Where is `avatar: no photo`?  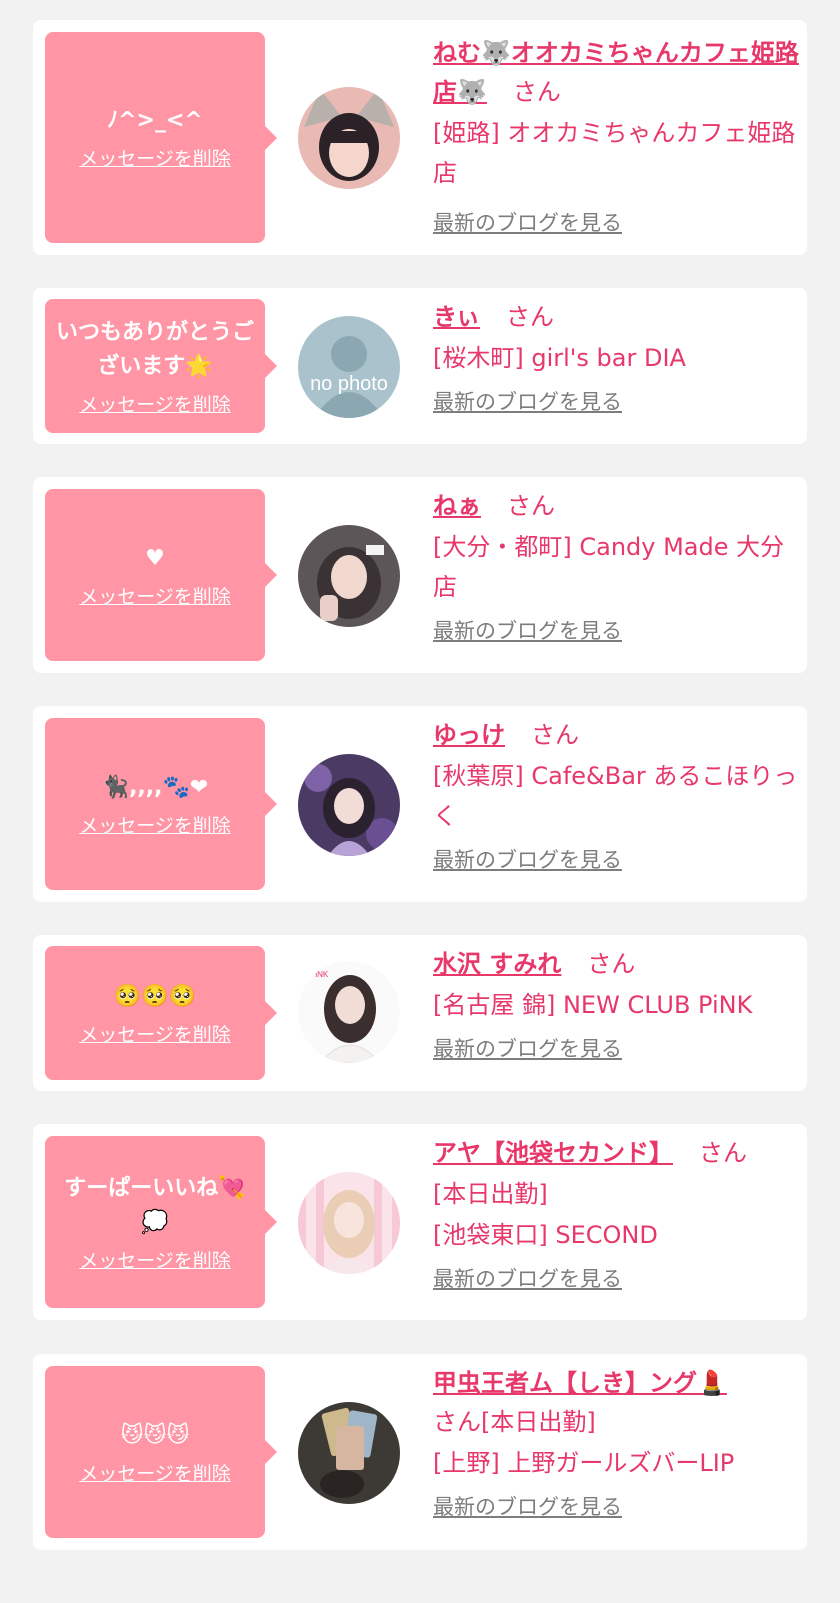 avatar: no photo is located at coordinates (349, 367).